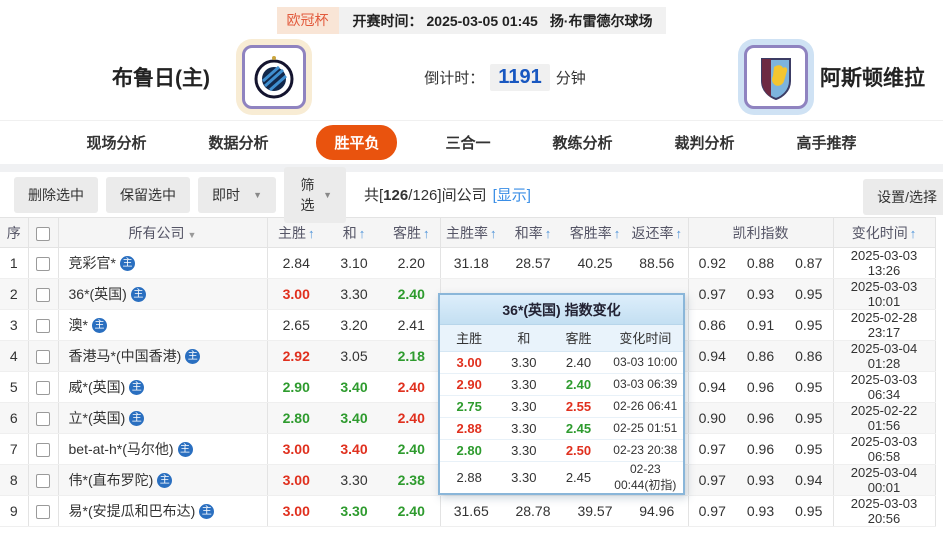  I want to click on away-team: 阿斯顿维拉, so click(834, 77).